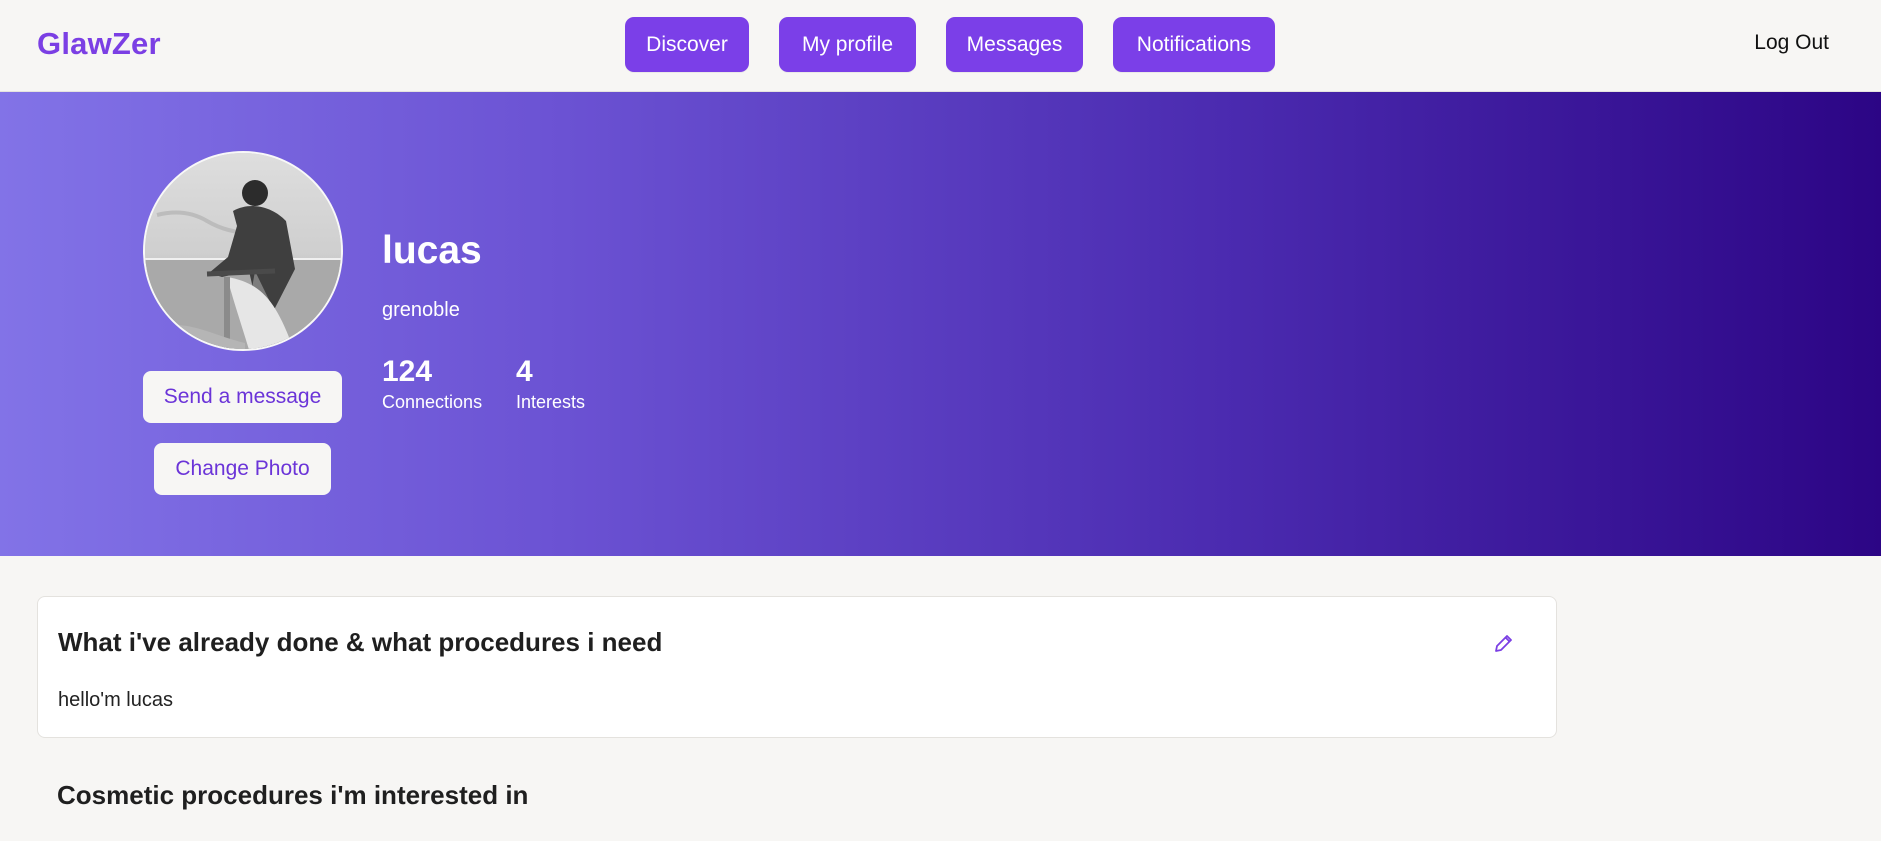 This screenshot has height=841, width=1881. Describe the element at coordinates (242, 469) in the screenshot. I see `change-photo-button: Change Photo` at that location.